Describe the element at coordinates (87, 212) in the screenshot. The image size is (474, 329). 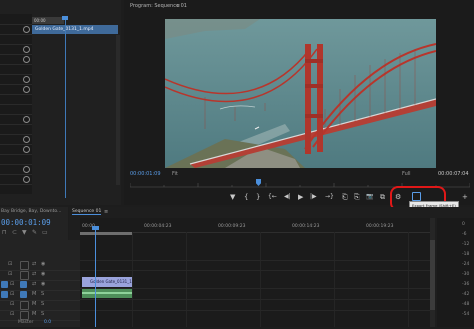
I see `sequence-tab: Sequence 01` at that location.